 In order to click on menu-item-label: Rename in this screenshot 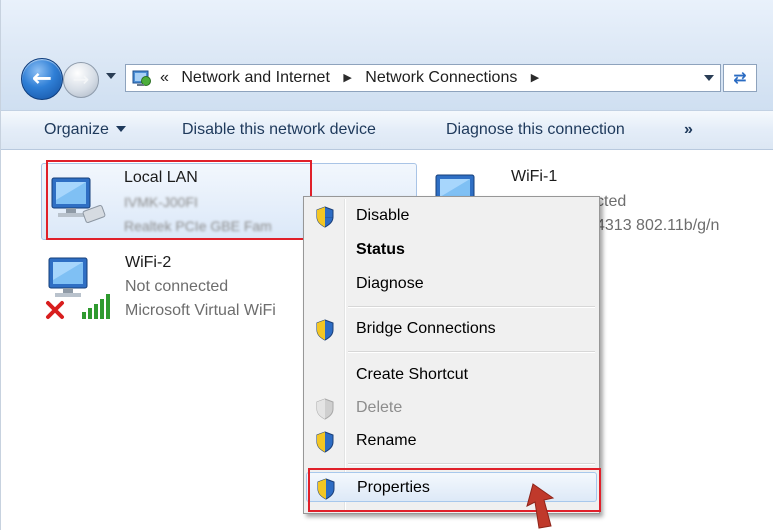, I will do `click(386, 440)`.